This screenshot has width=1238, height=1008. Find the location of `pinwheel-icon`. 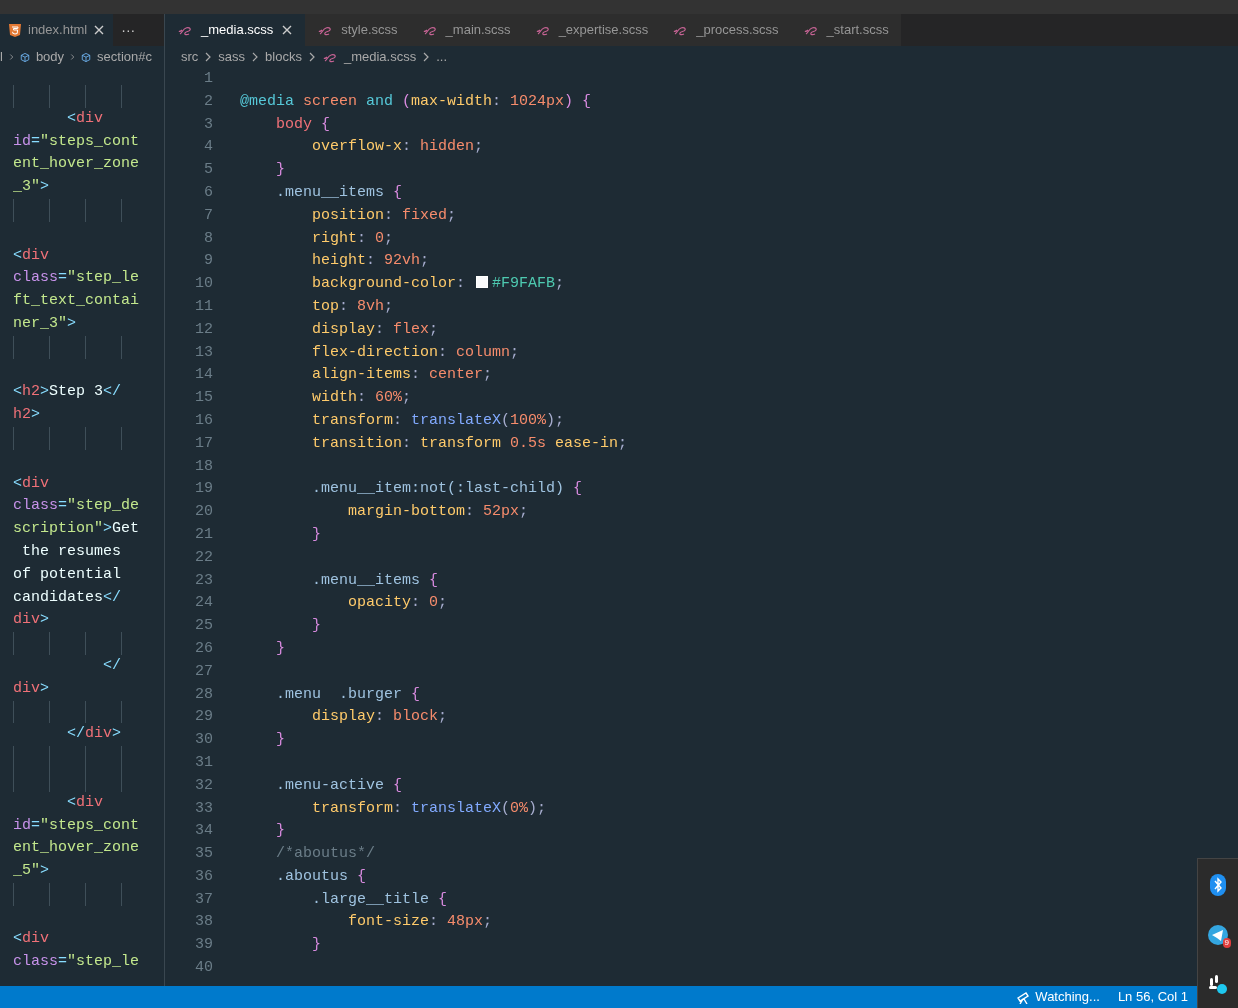

pinwheel-icon is located at coordinates (1218, 983).